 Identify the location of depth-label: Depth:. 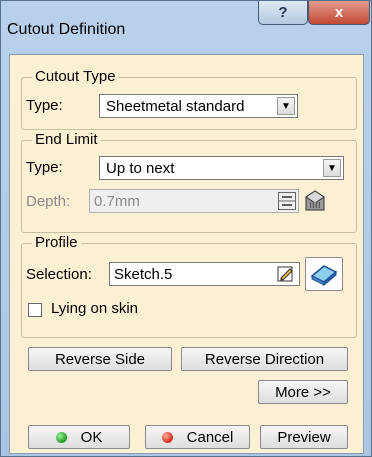
(48, 201).